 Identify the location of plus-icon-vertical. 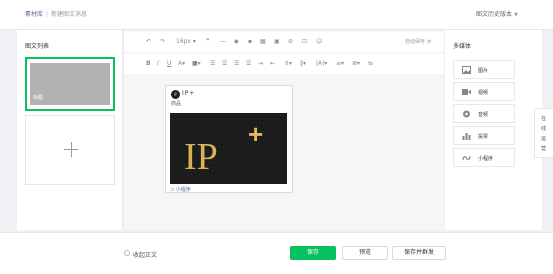
(71, 149).